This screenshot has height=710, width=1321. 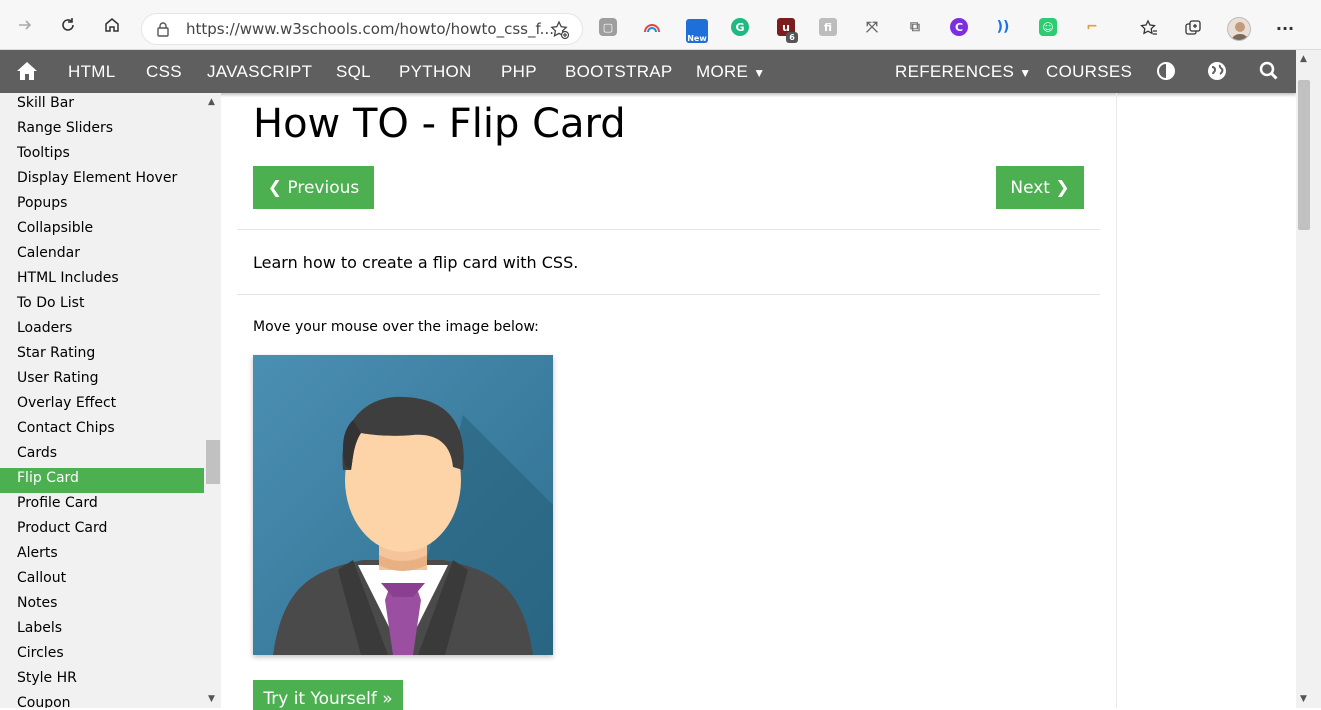 What do you see at coordinates (697, 31) in the screenshot?
I see `new-extension-icon: New` at bounding box center [697, 31].